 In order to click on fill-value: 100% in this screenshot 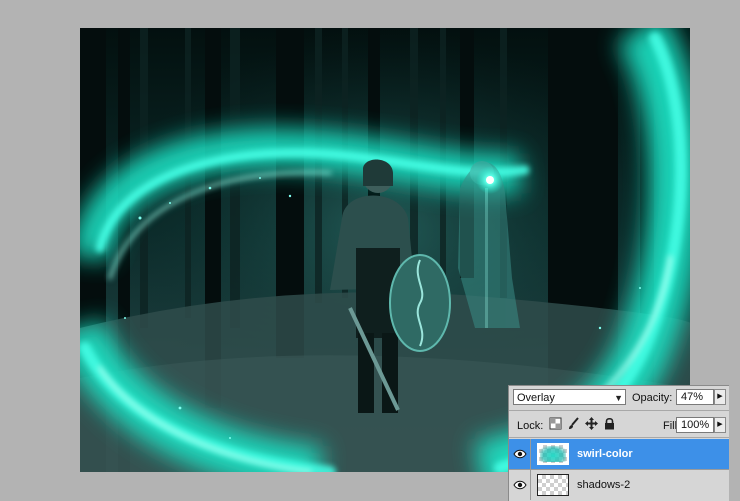, I will do `click(695, 425)`.